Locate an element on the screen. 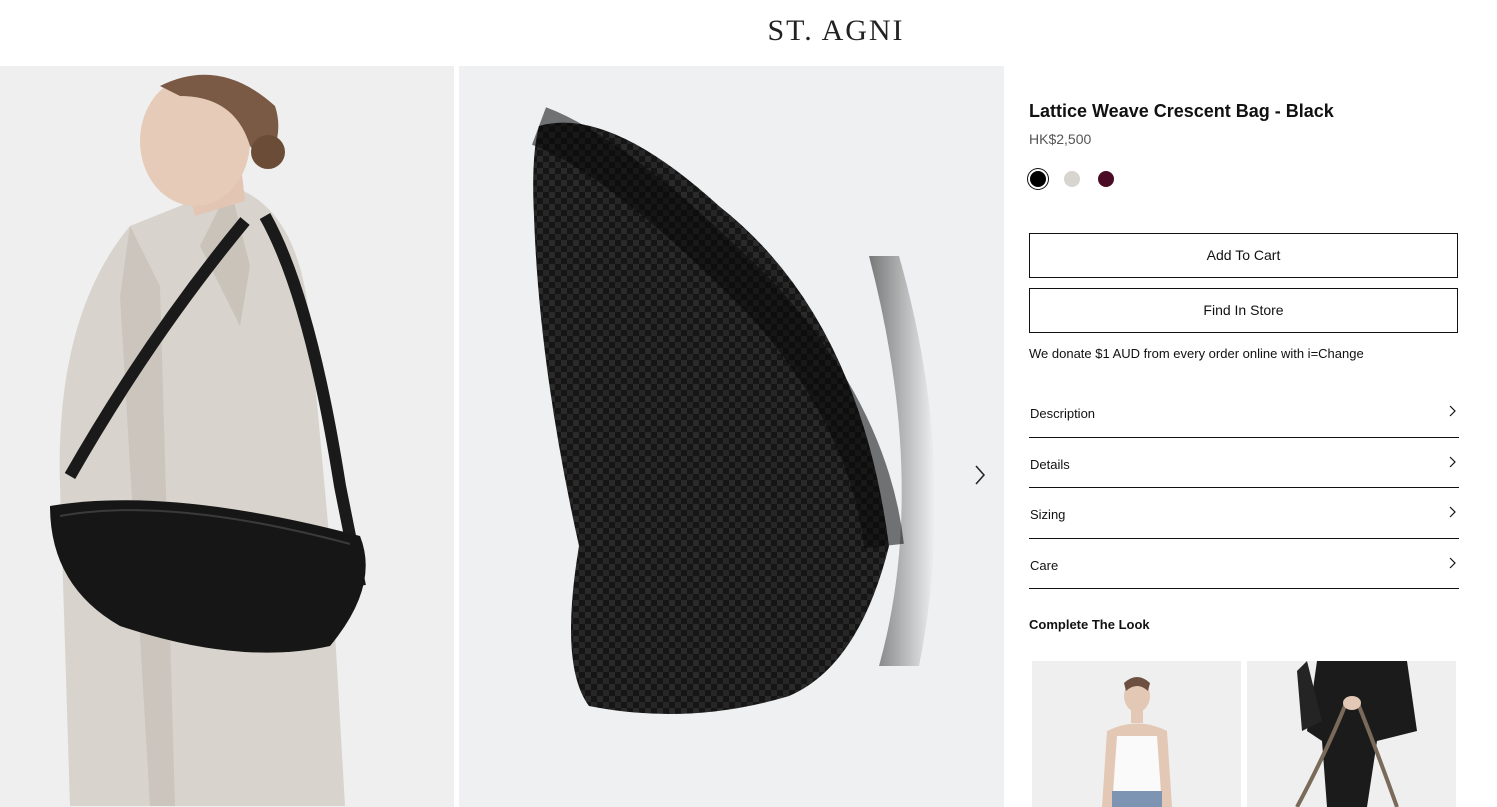  look-card-holding-bag is located at coordinates (1351, 734).